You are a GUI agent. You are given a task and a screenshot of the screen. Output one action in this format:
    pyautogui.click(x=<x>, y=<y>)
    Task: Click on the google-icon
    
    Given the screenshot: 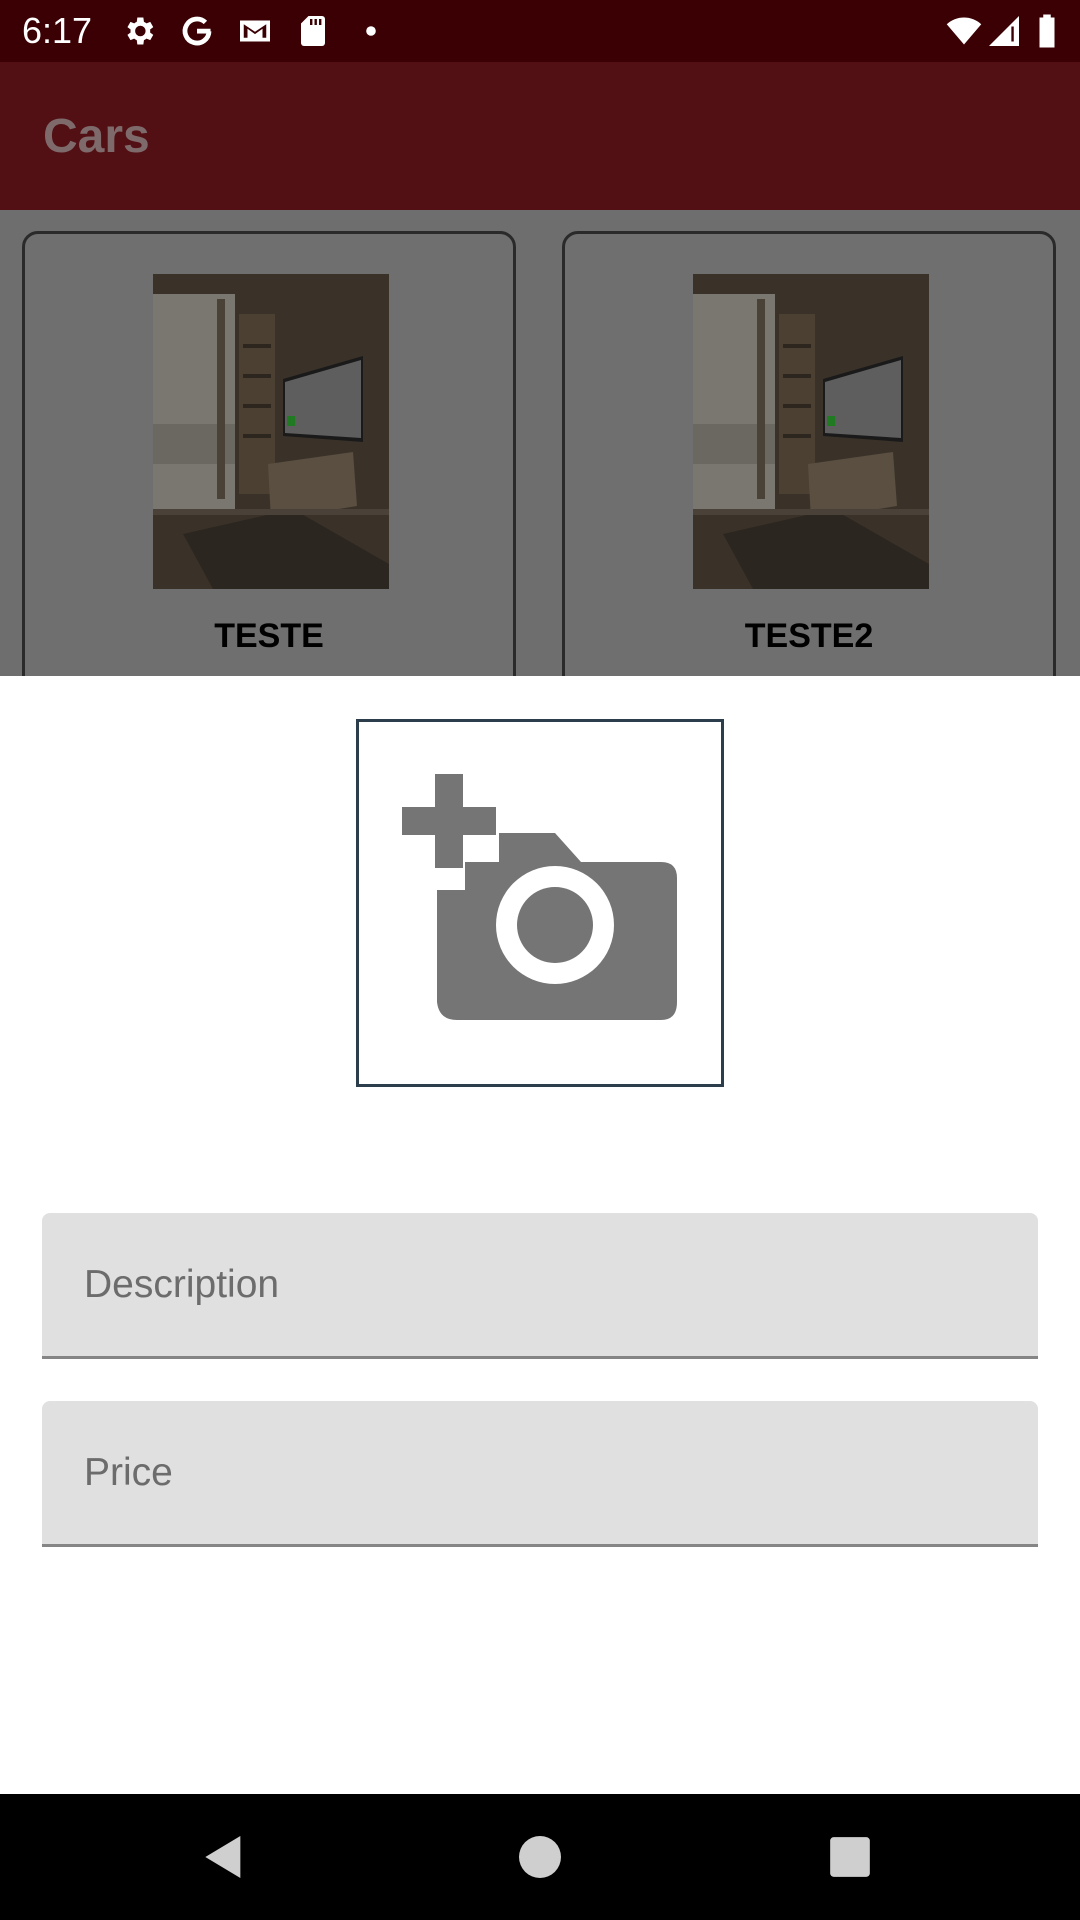 What is the action you would take?
    pyautogui.click(x=197, y=31)
    